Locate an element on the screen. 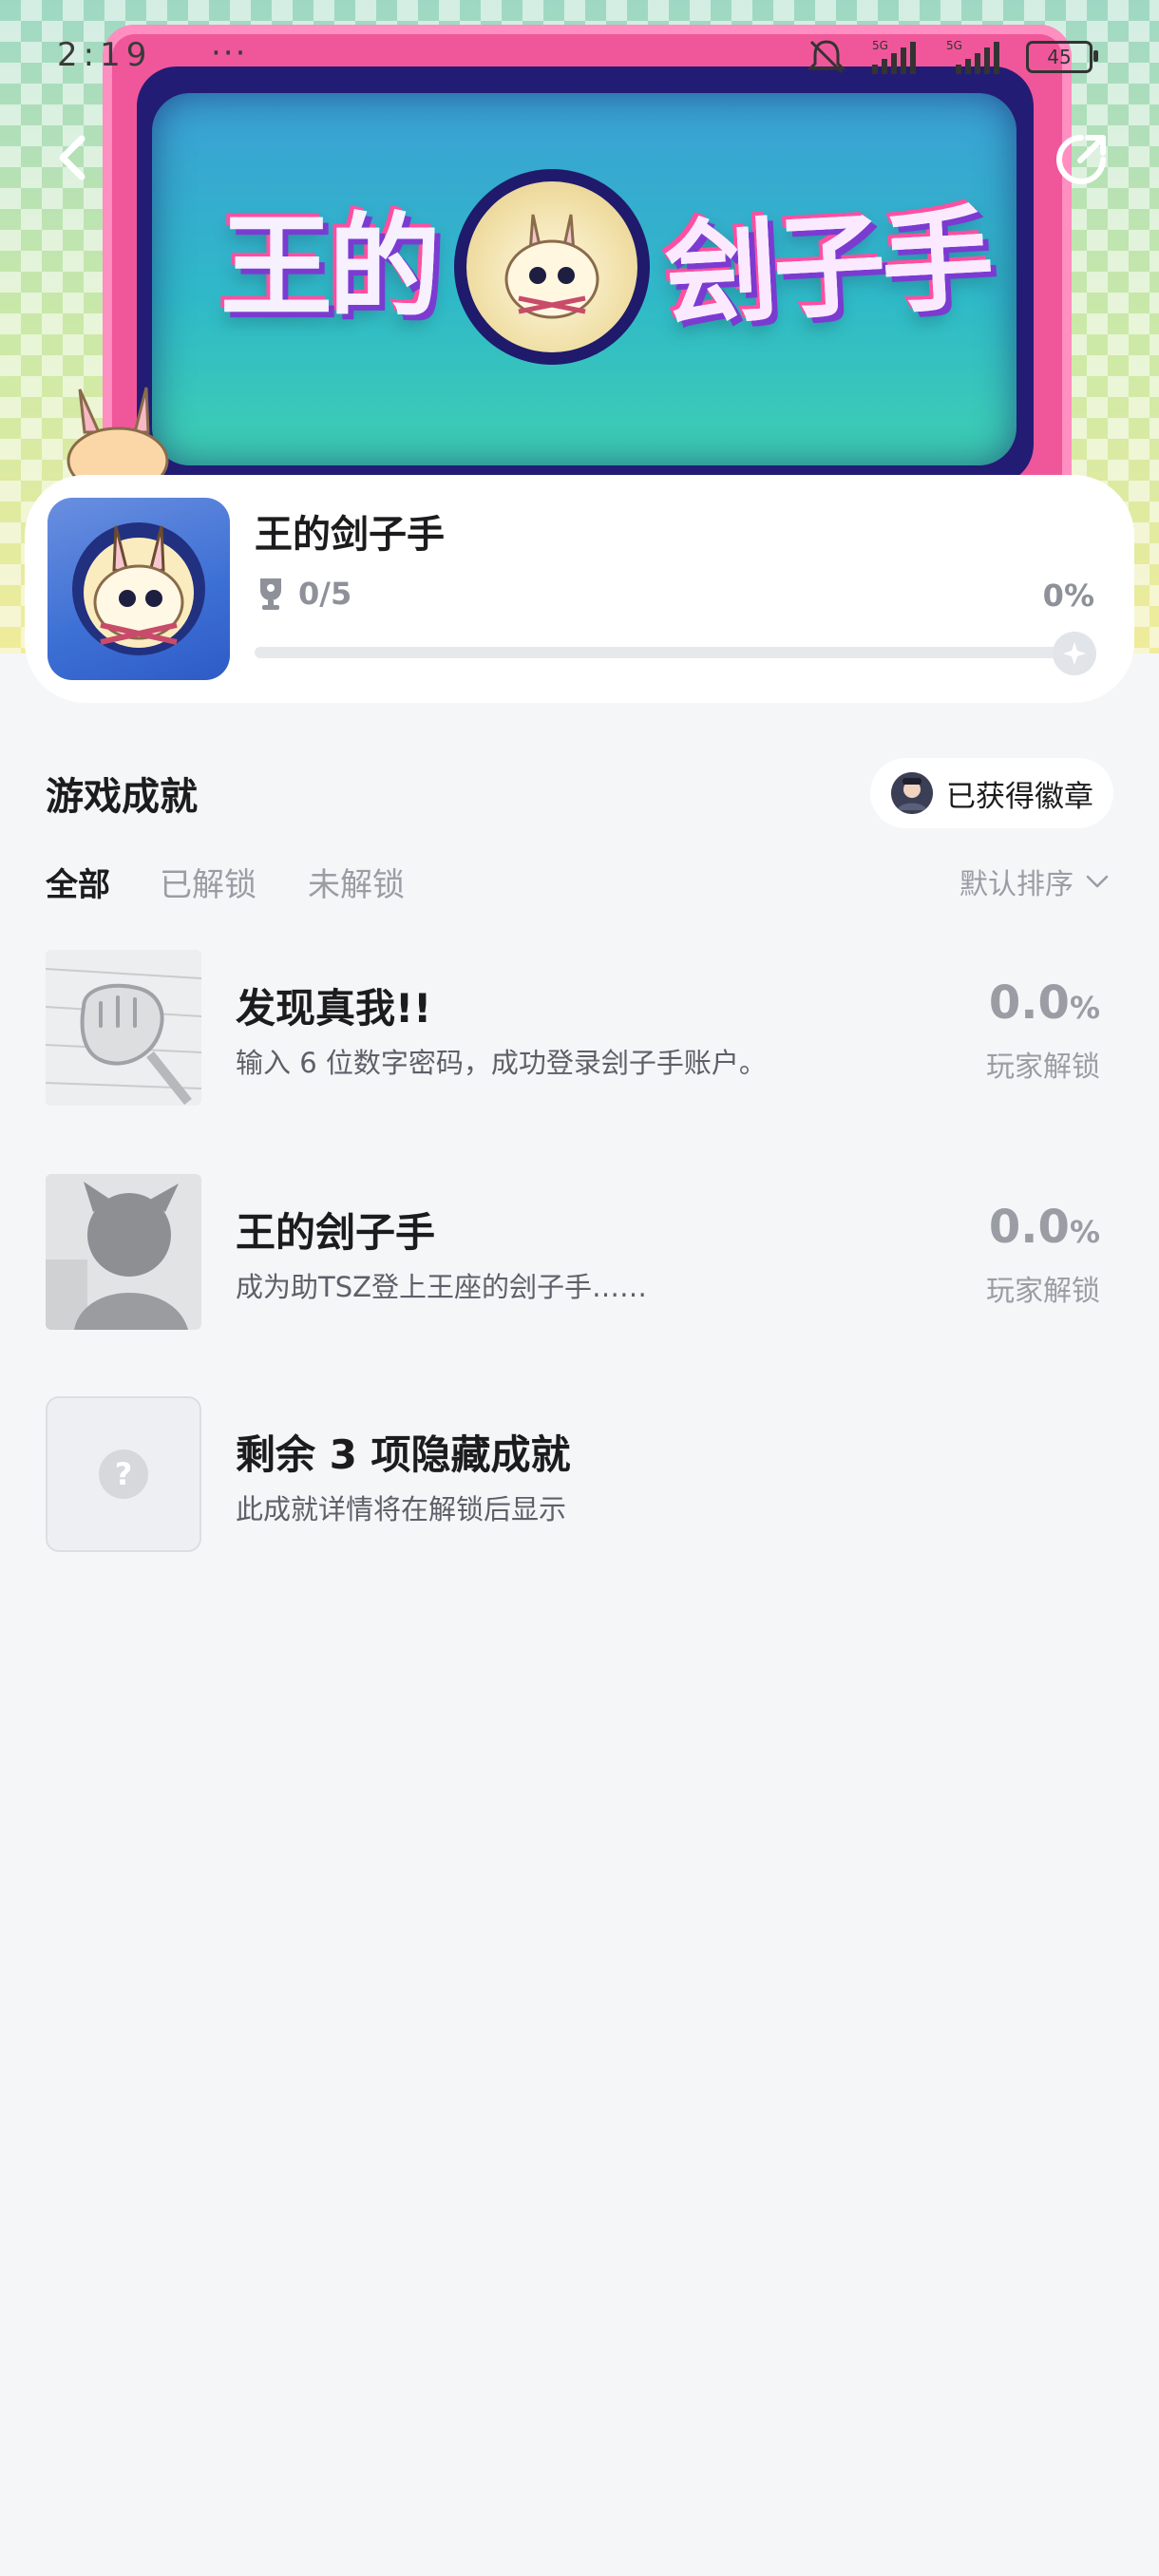 This screenshot has height=2576, width=1159. trophy-icon is located at coordinates (270, 594).